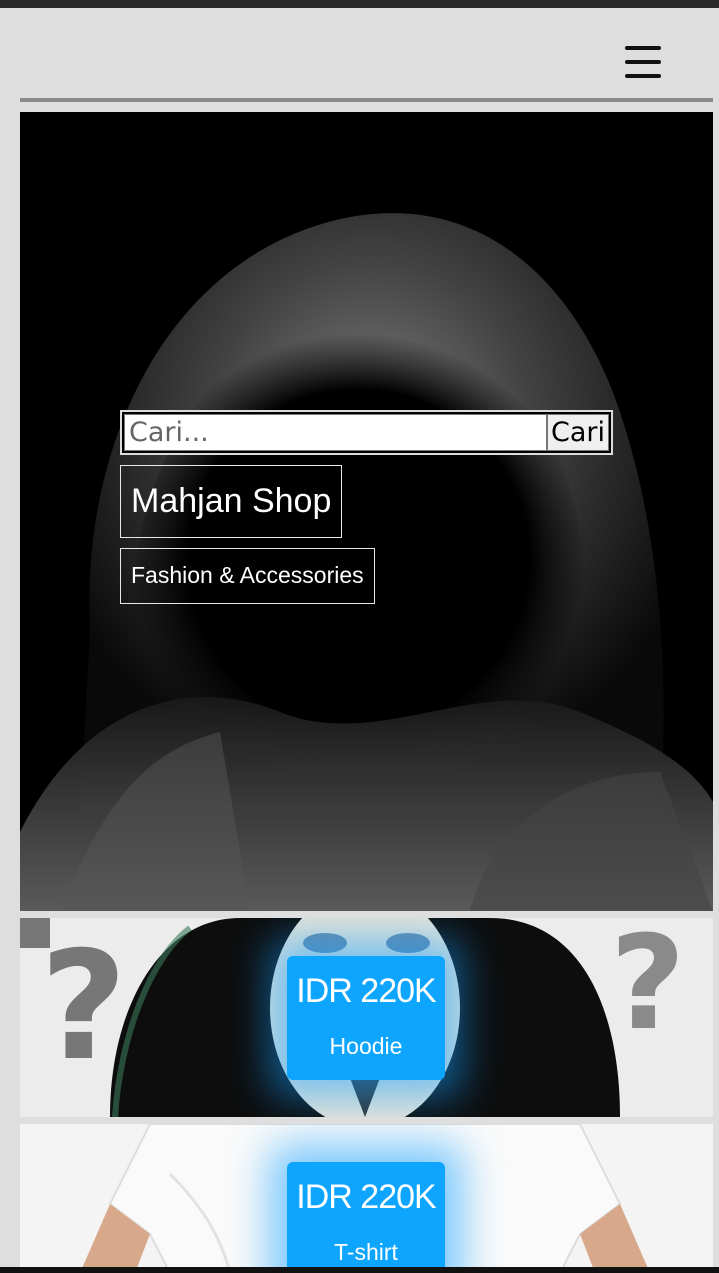 This screenshot has width=719, height=1273. Describe the element at coordinates (231, 501) in the screenshot. I see `shop-title: Mahjan Shop` at that location.